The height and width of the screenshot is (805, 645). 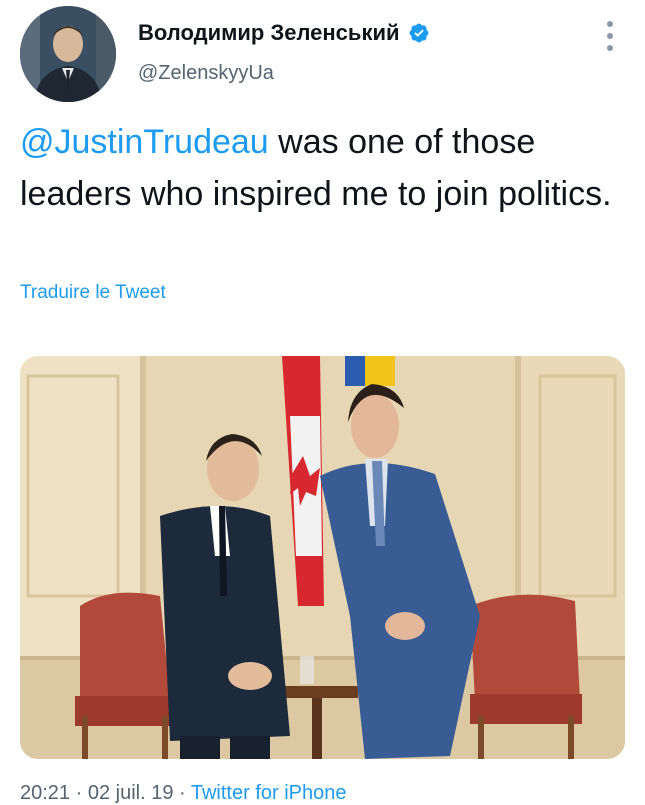 I want to click on tweet-meta: 20:21 · 02 juil. 19 · Twitter for iPhone, so click(x=183, y=793).